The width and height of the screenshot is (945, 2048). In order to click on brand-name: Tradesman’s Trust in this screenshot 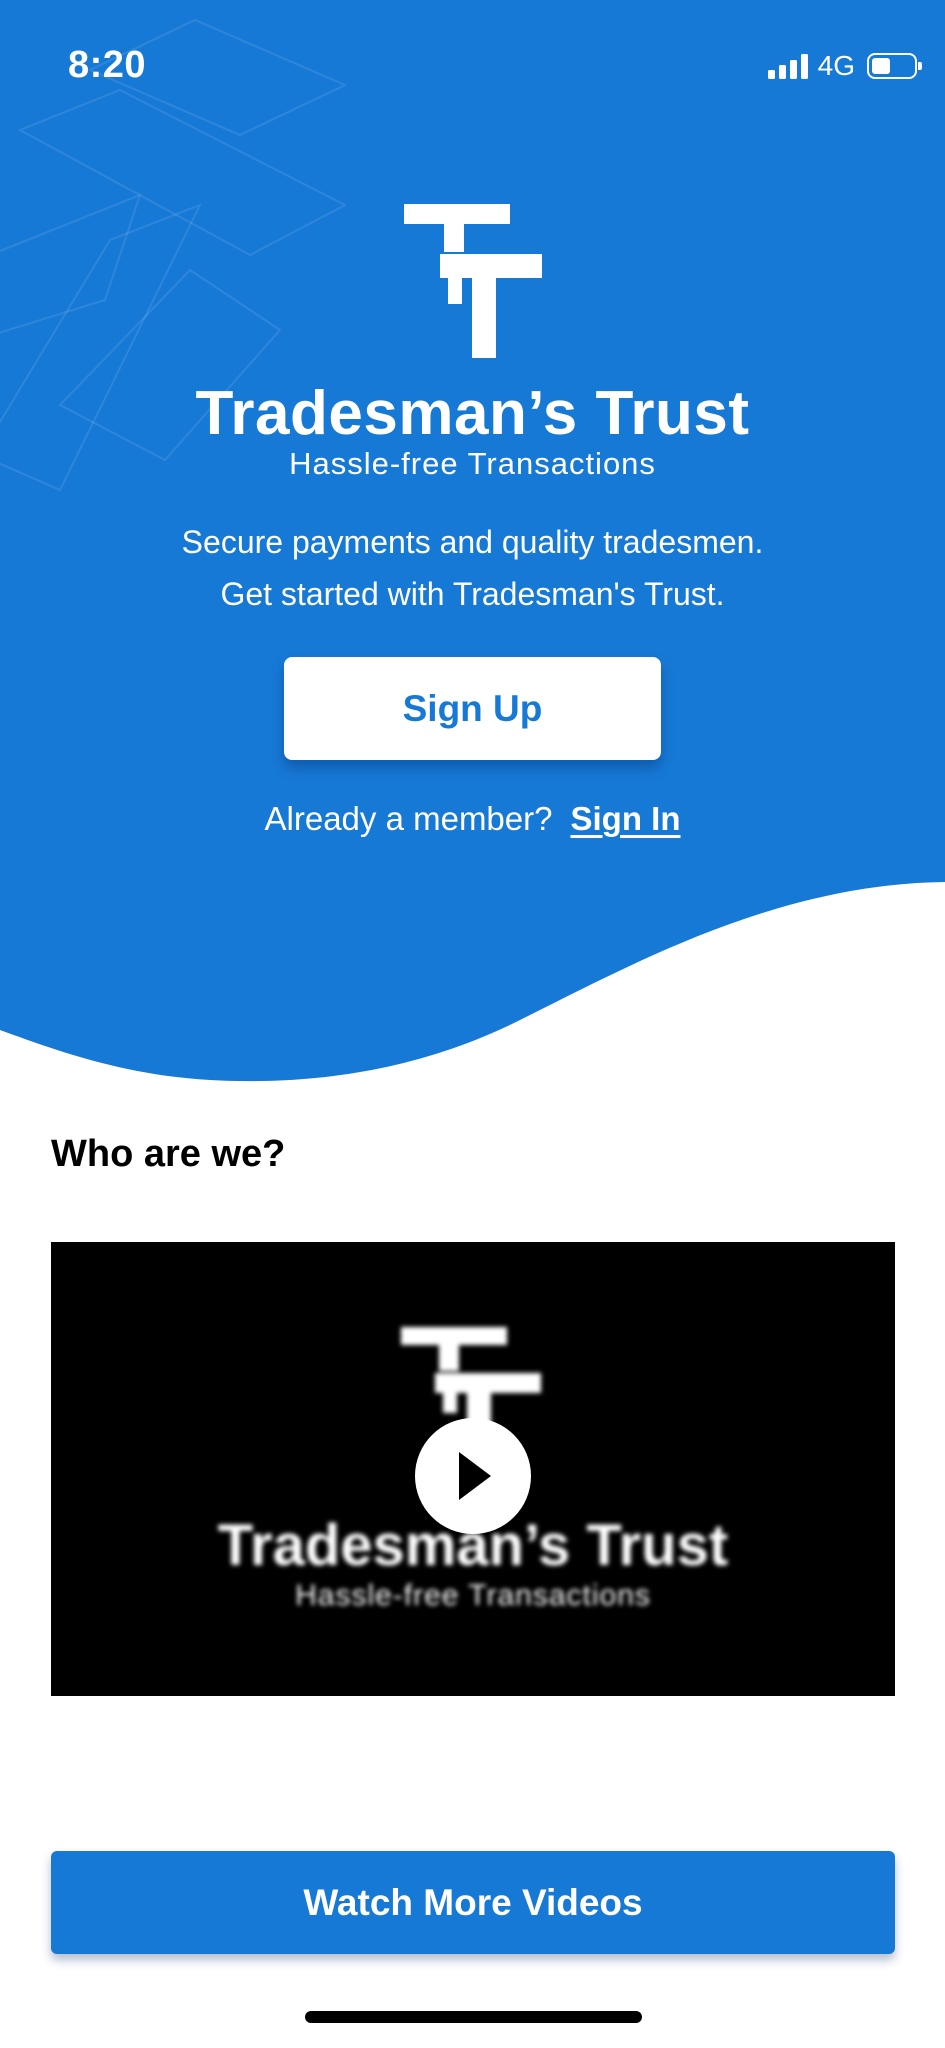, I will do `click(472, 413)`.